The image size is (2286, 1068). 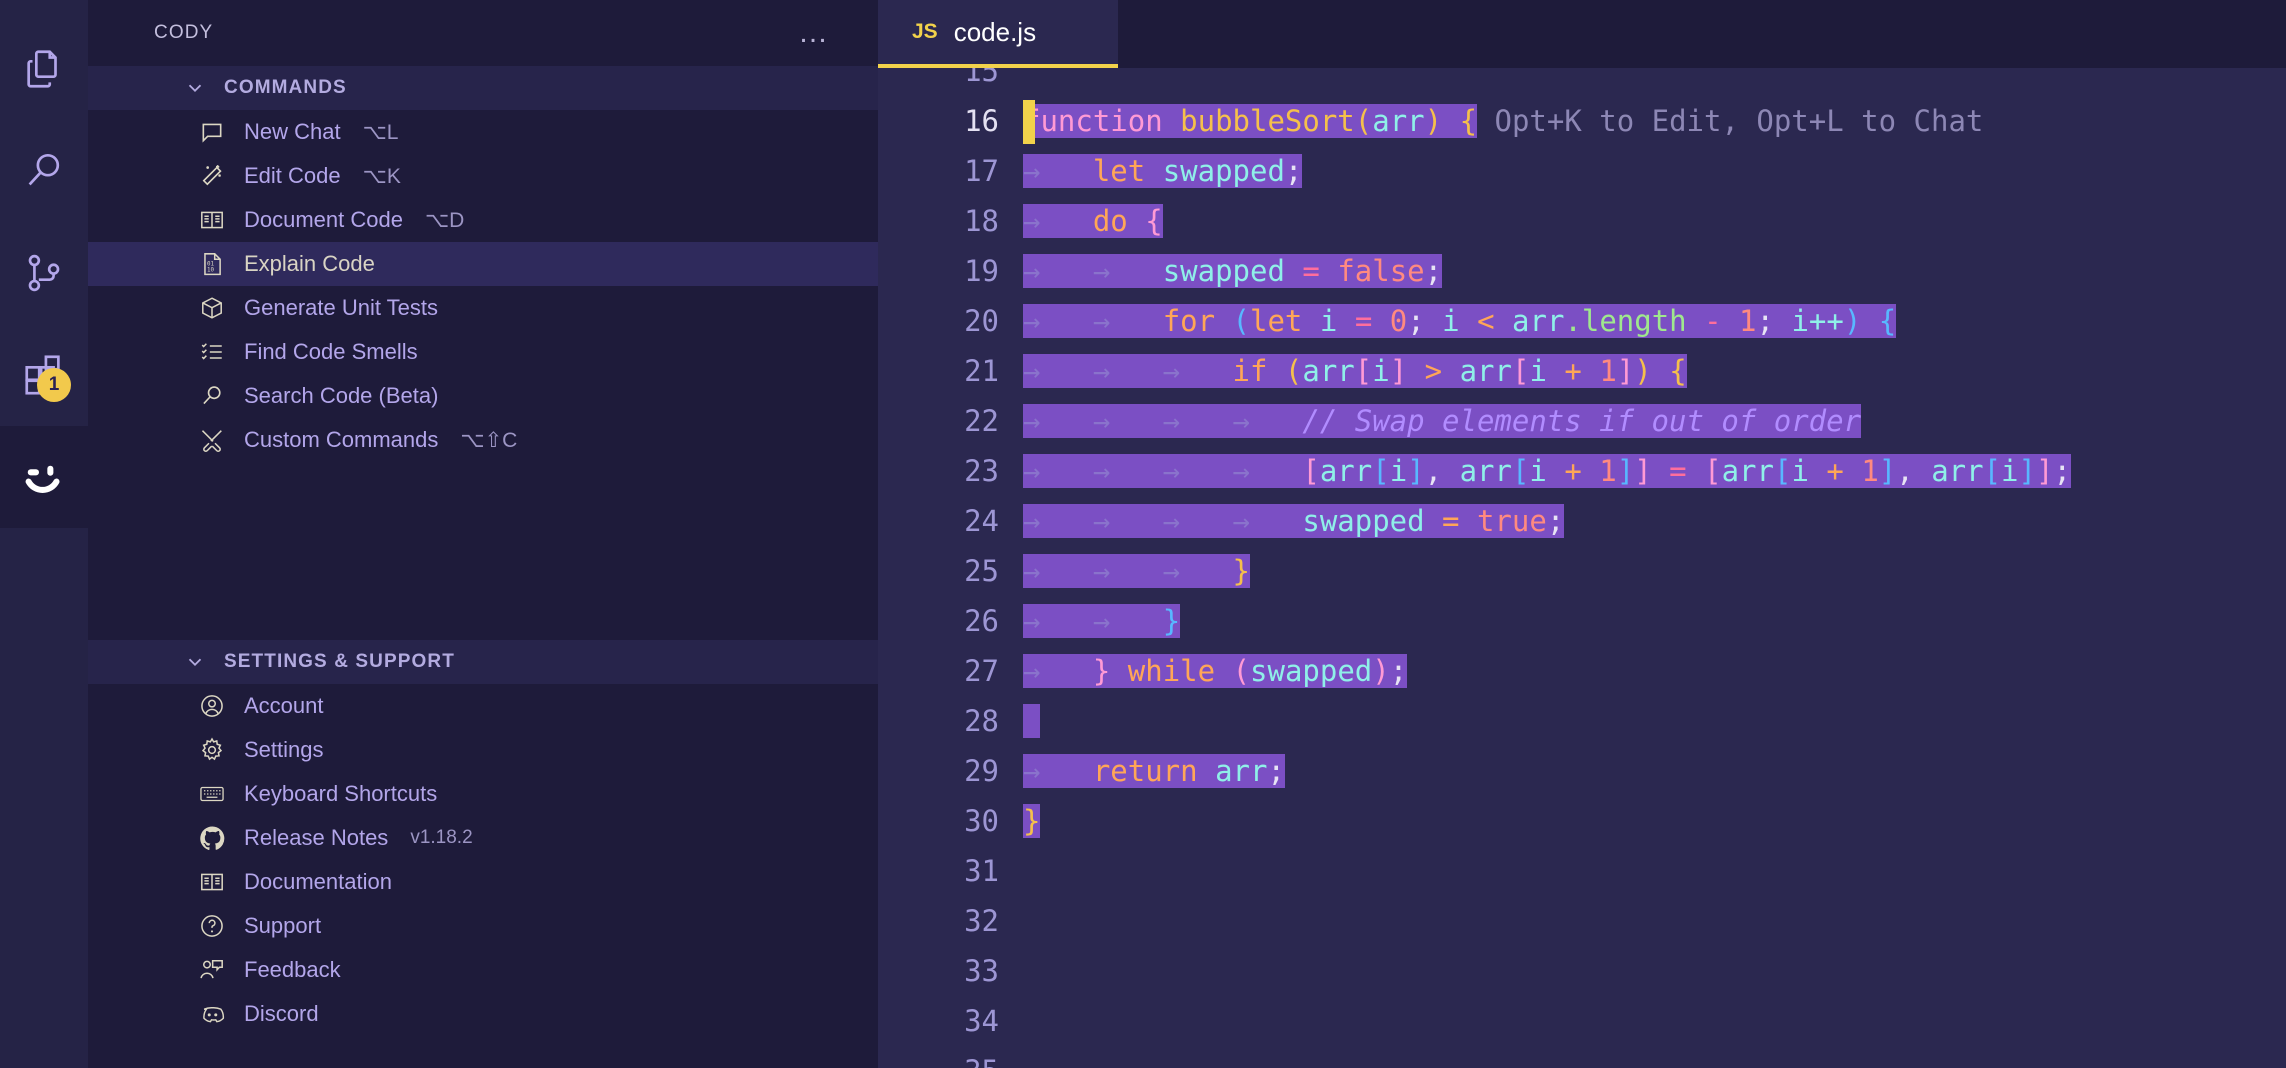 What do you see at coordinates (981, 971) in the screenshot?
I see `line-number: 33` at bounding box center [981, 971].